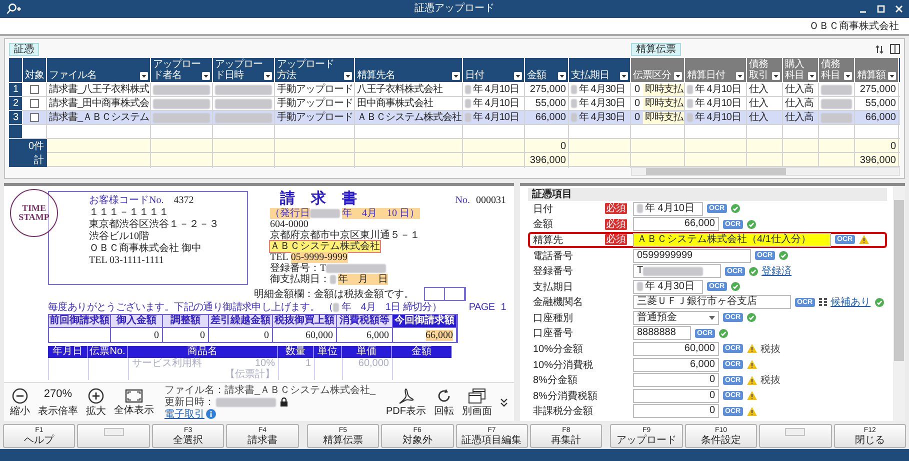 The width and height of the screenshot is (909, 461). What do you see at coordinates (99, 70) in the screenshot?
I see `column-header: ファイル名` at bounding box center [99, 70].